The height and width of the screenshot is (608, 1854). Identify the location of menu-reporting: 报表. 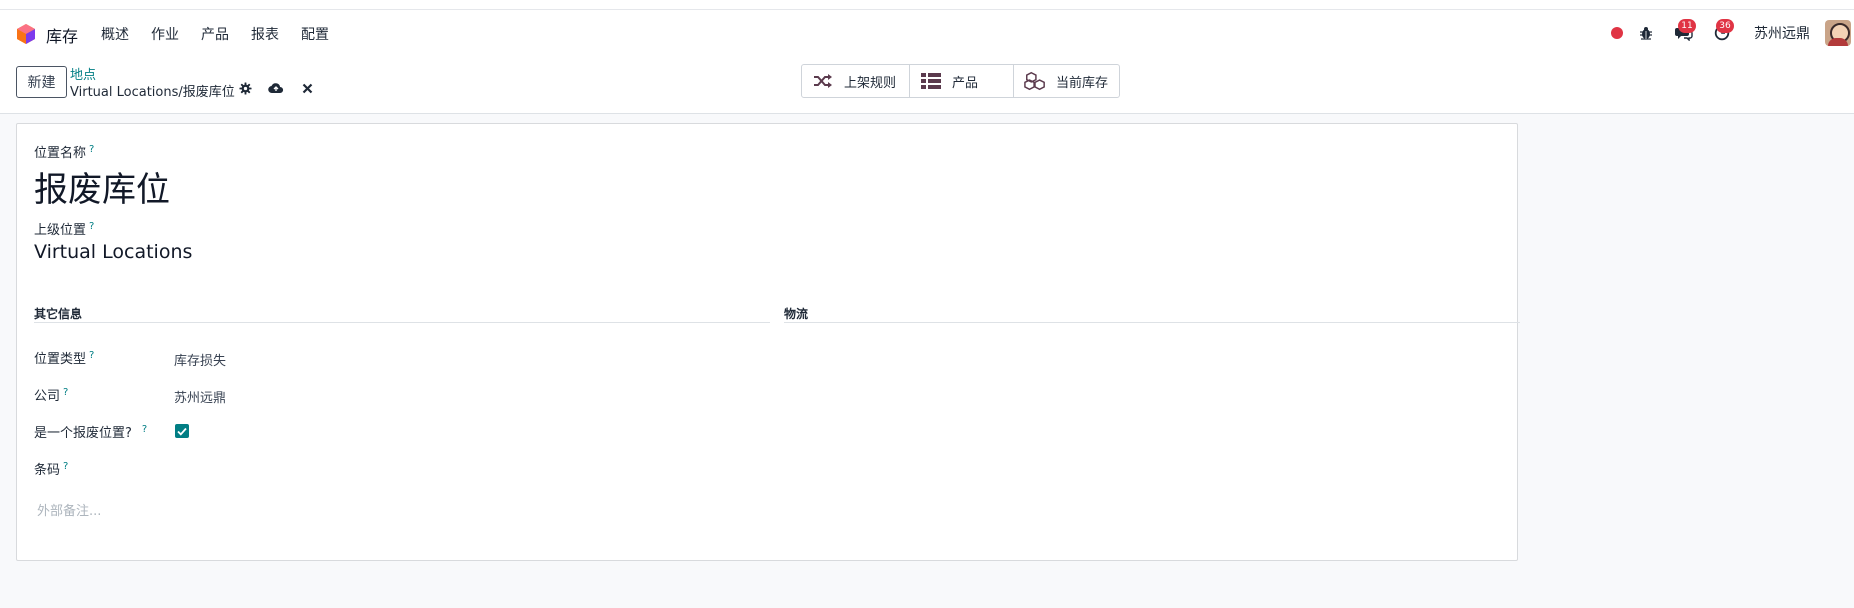
(265, 34).